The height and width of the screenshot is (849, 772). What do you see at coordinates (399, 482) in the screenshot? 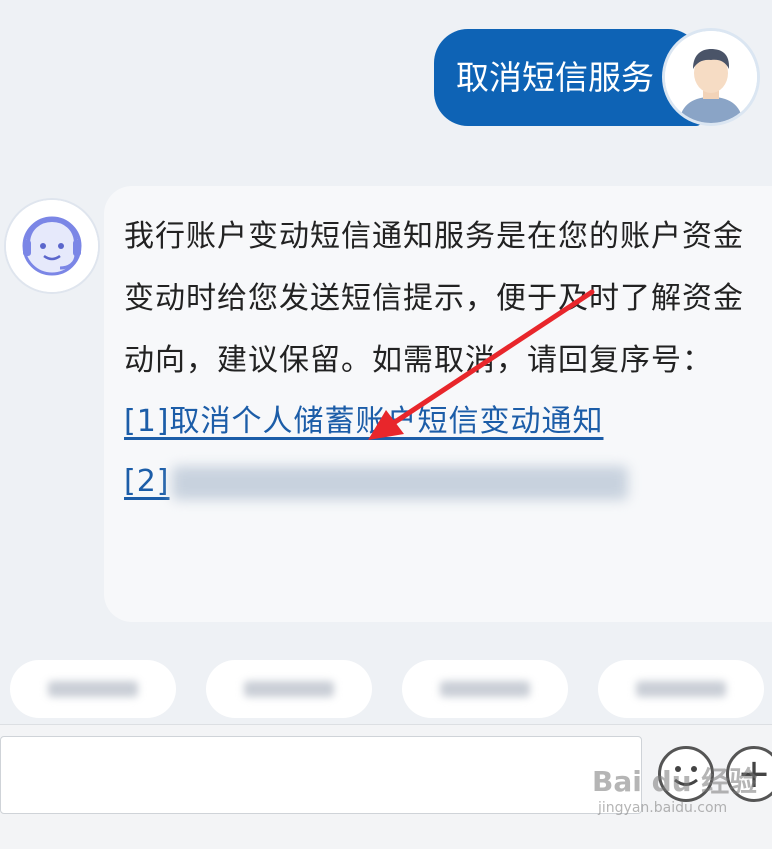
I see `option-label-2-blurred` at bounding box center [399, 482].